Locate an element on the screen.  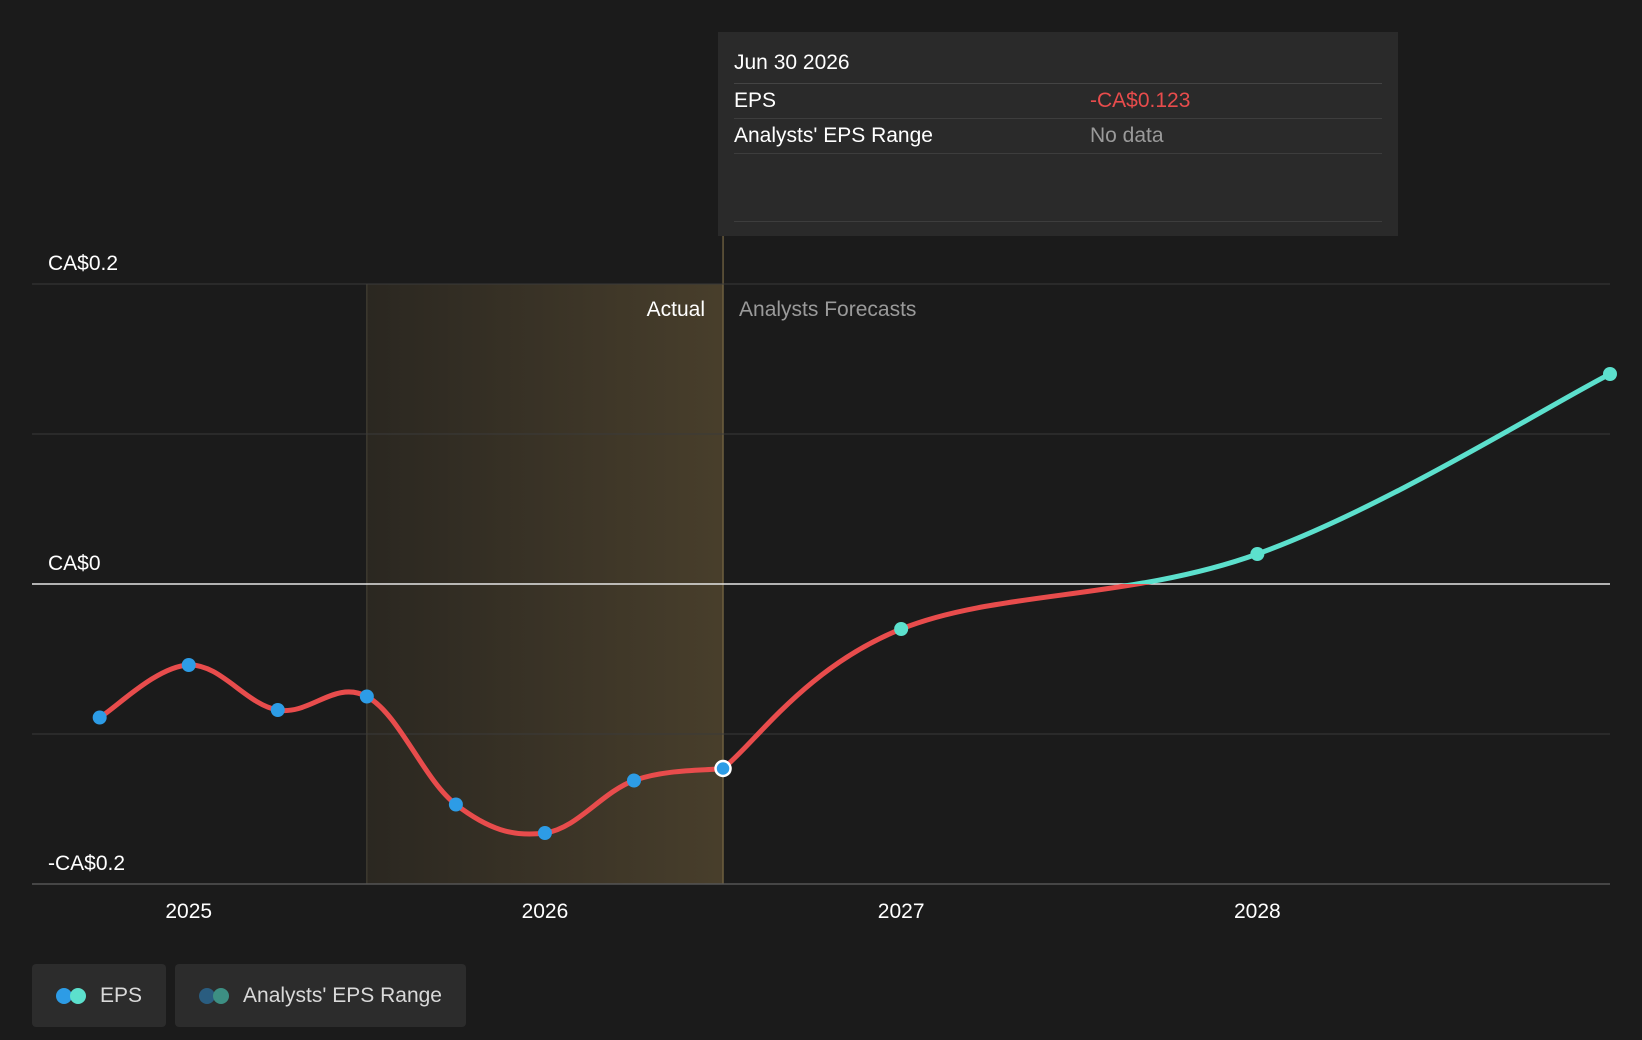
legend-item-eps-range: Analysts' EPS Range is located at coordinates (320, 995).